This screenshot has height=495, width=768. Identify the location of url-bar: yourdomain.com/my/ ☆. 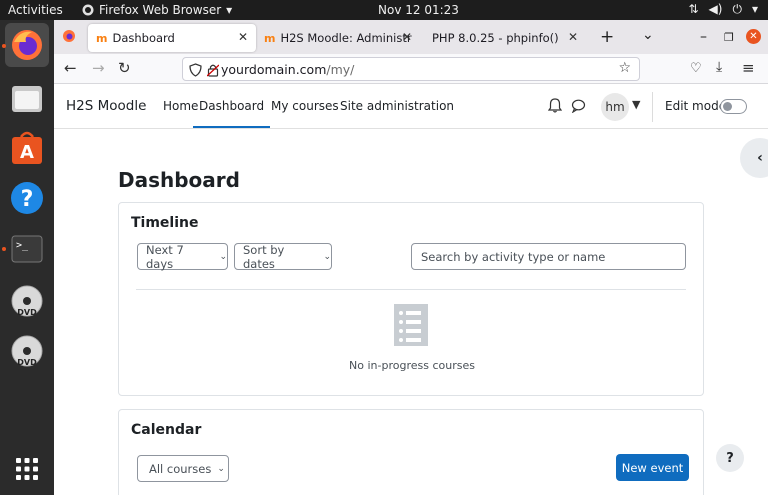
(411, 69).